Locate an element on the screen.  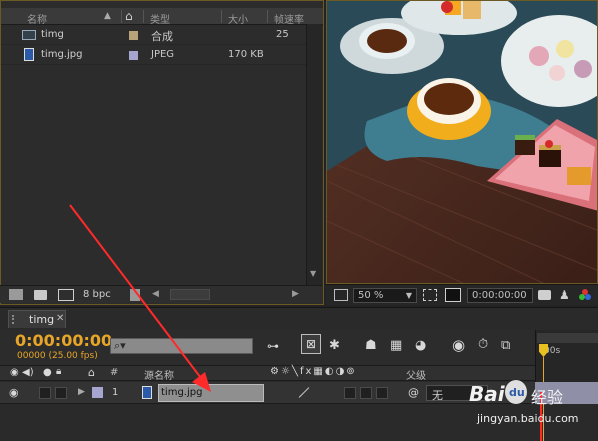
lock-icon: 🔒︎ is located at coordinates (58, 371).